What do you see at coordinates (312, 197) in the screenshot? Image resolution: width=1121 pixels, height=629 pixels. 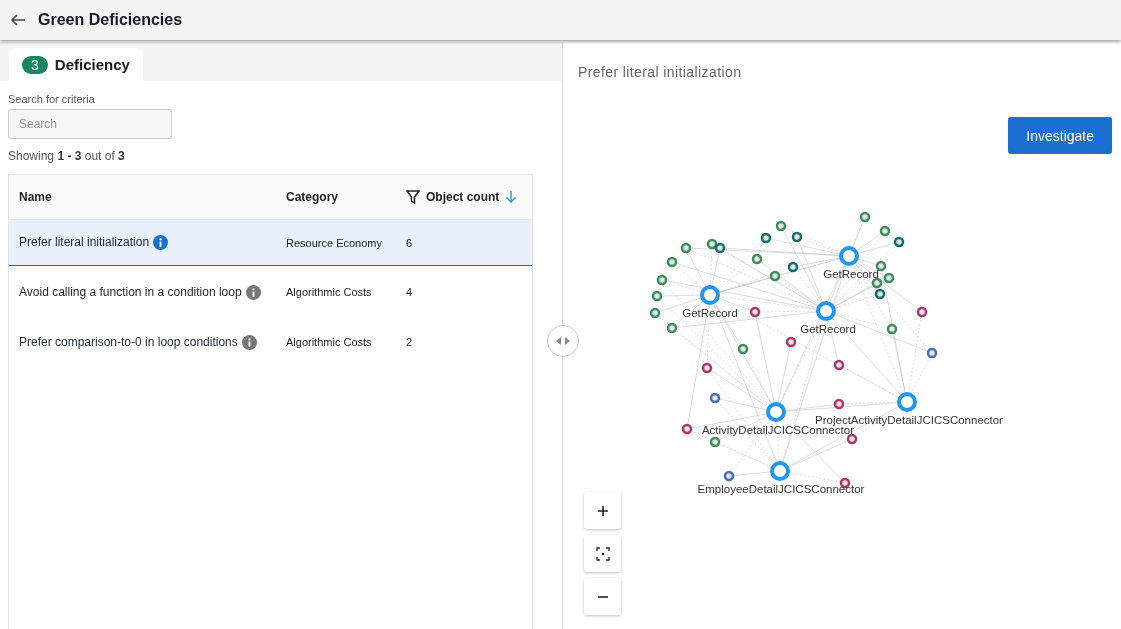 I see `column-header: Category` at bounding box center [312, 197].